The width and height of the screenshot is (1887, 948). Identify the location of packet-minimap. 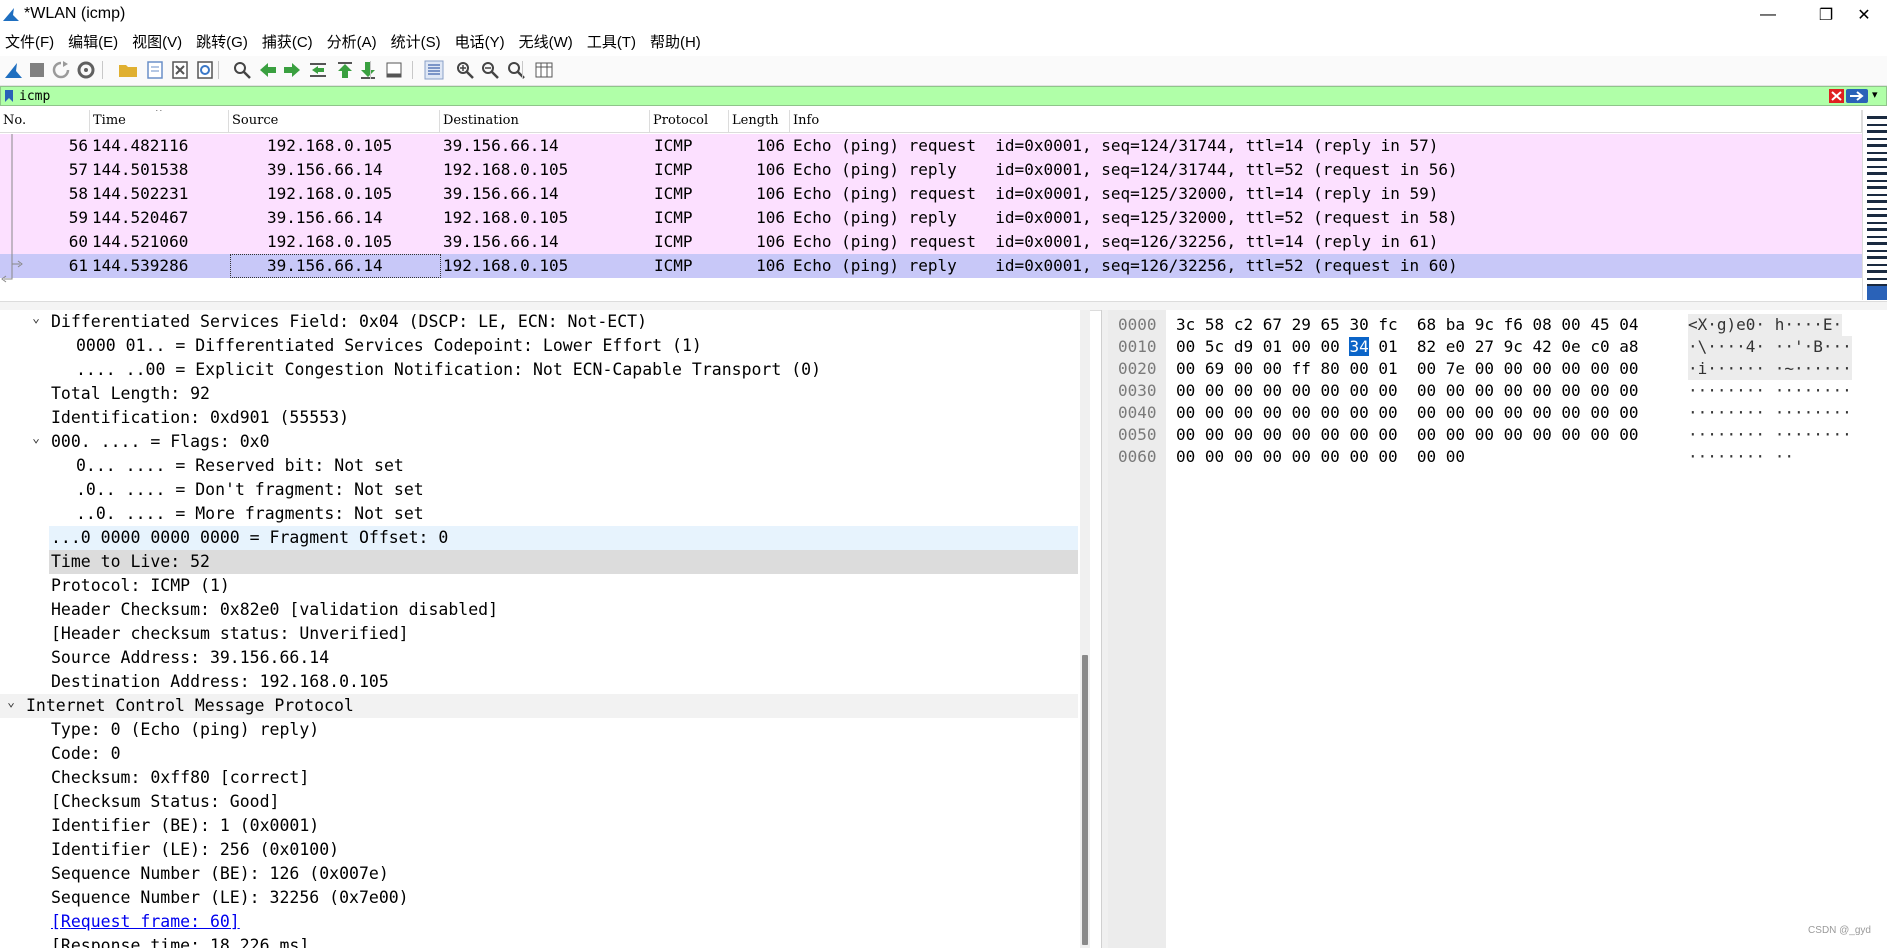
(1874, 205).